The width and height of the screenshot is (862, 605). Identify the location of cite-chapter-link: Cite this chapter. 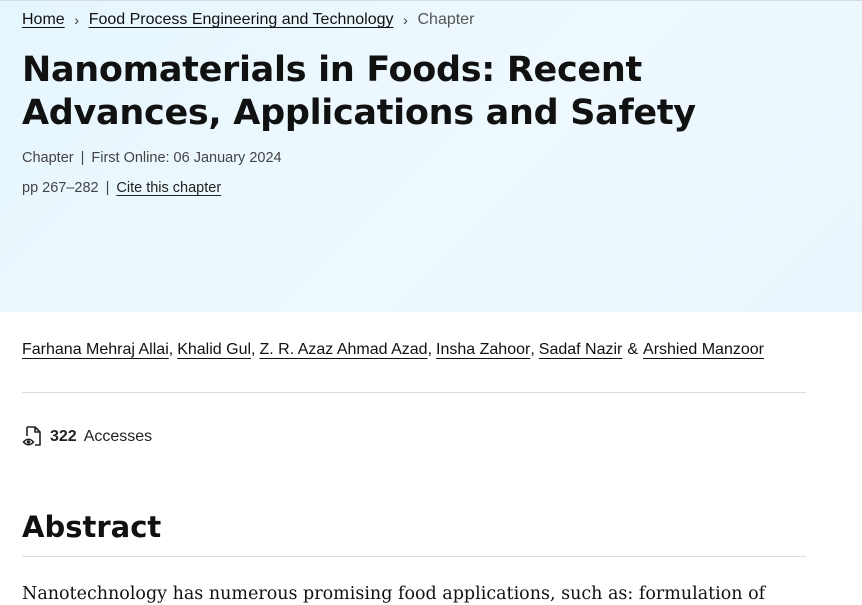
(168, 188).